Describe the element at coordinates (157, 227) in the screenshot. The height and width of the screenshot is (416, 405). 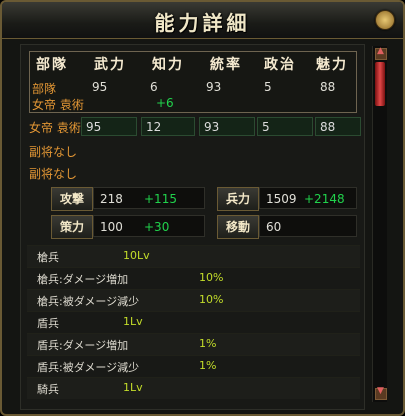
I see `tactics-bonus: +30` at that location.